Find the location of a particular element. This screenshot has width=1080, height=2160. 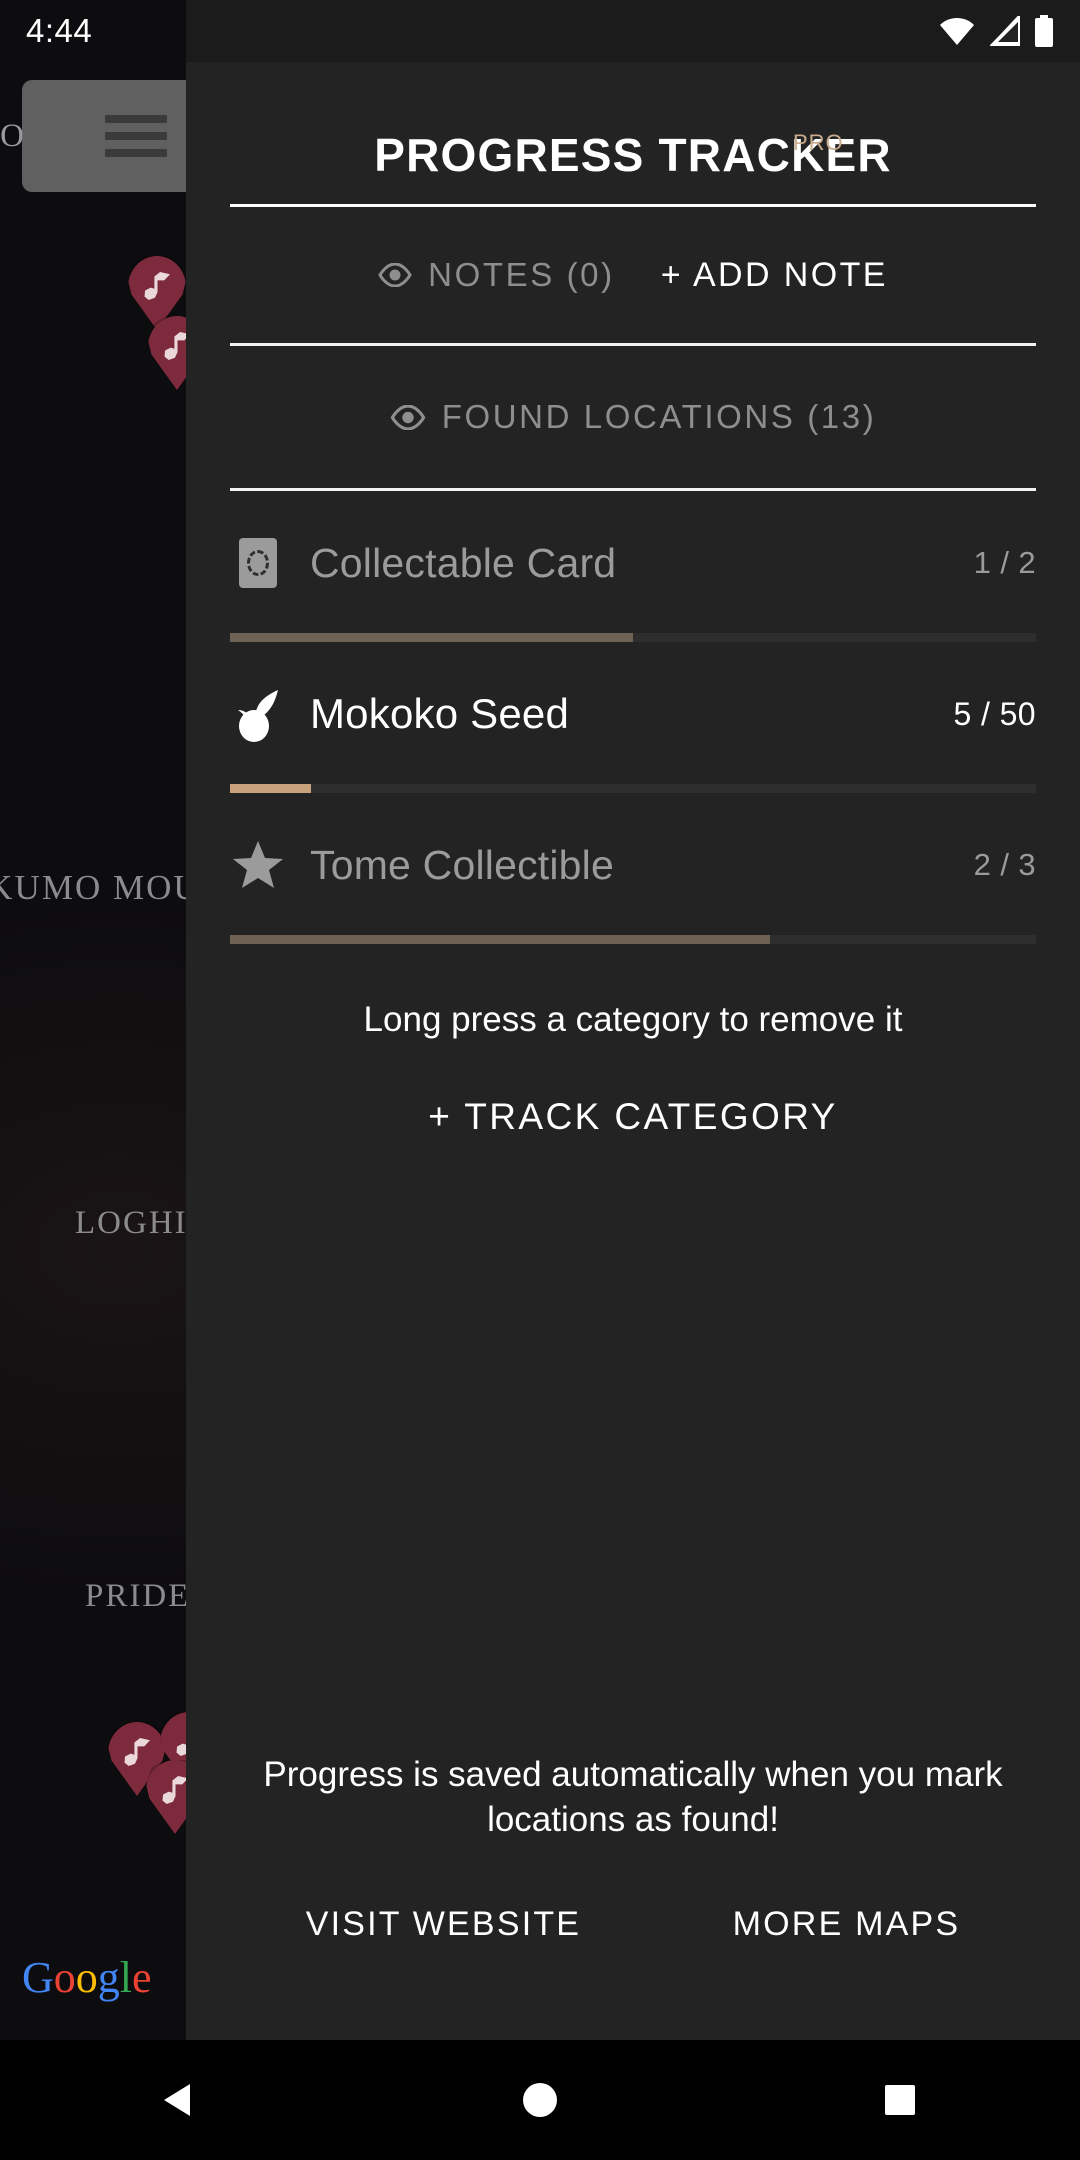

star-icon is located at coordinates (258, 865).